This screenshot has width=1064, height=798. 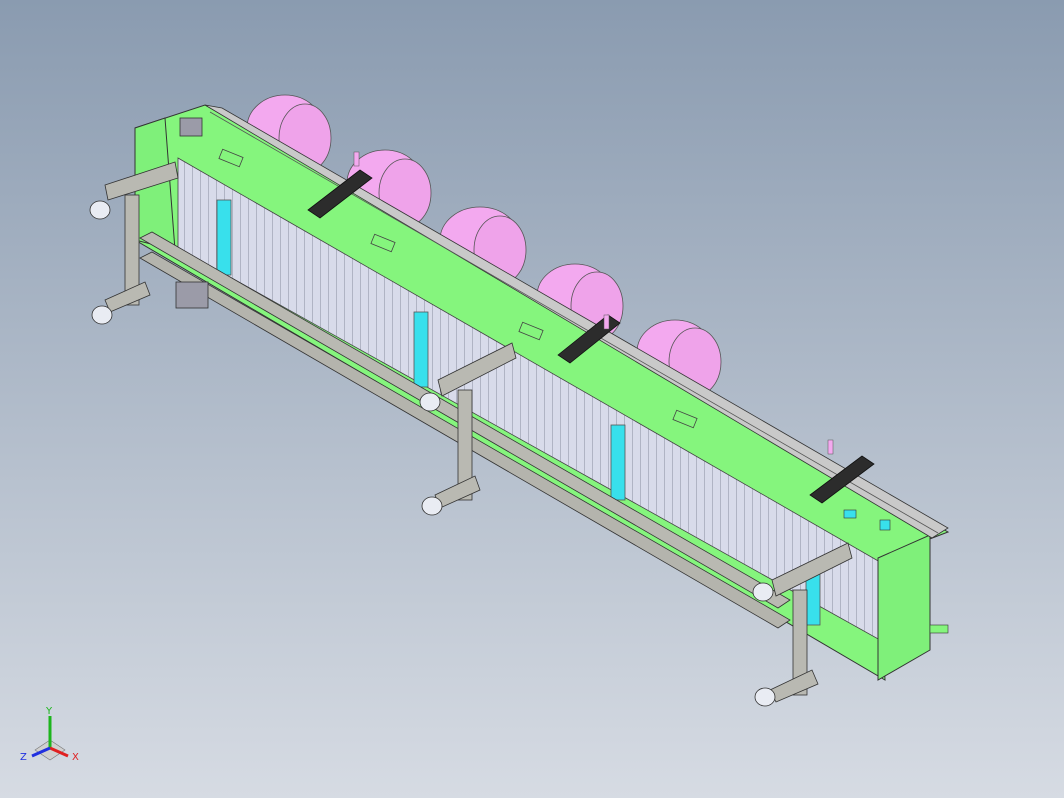 I want to click on z-axis-label: Z, so click(x=23, y=757).